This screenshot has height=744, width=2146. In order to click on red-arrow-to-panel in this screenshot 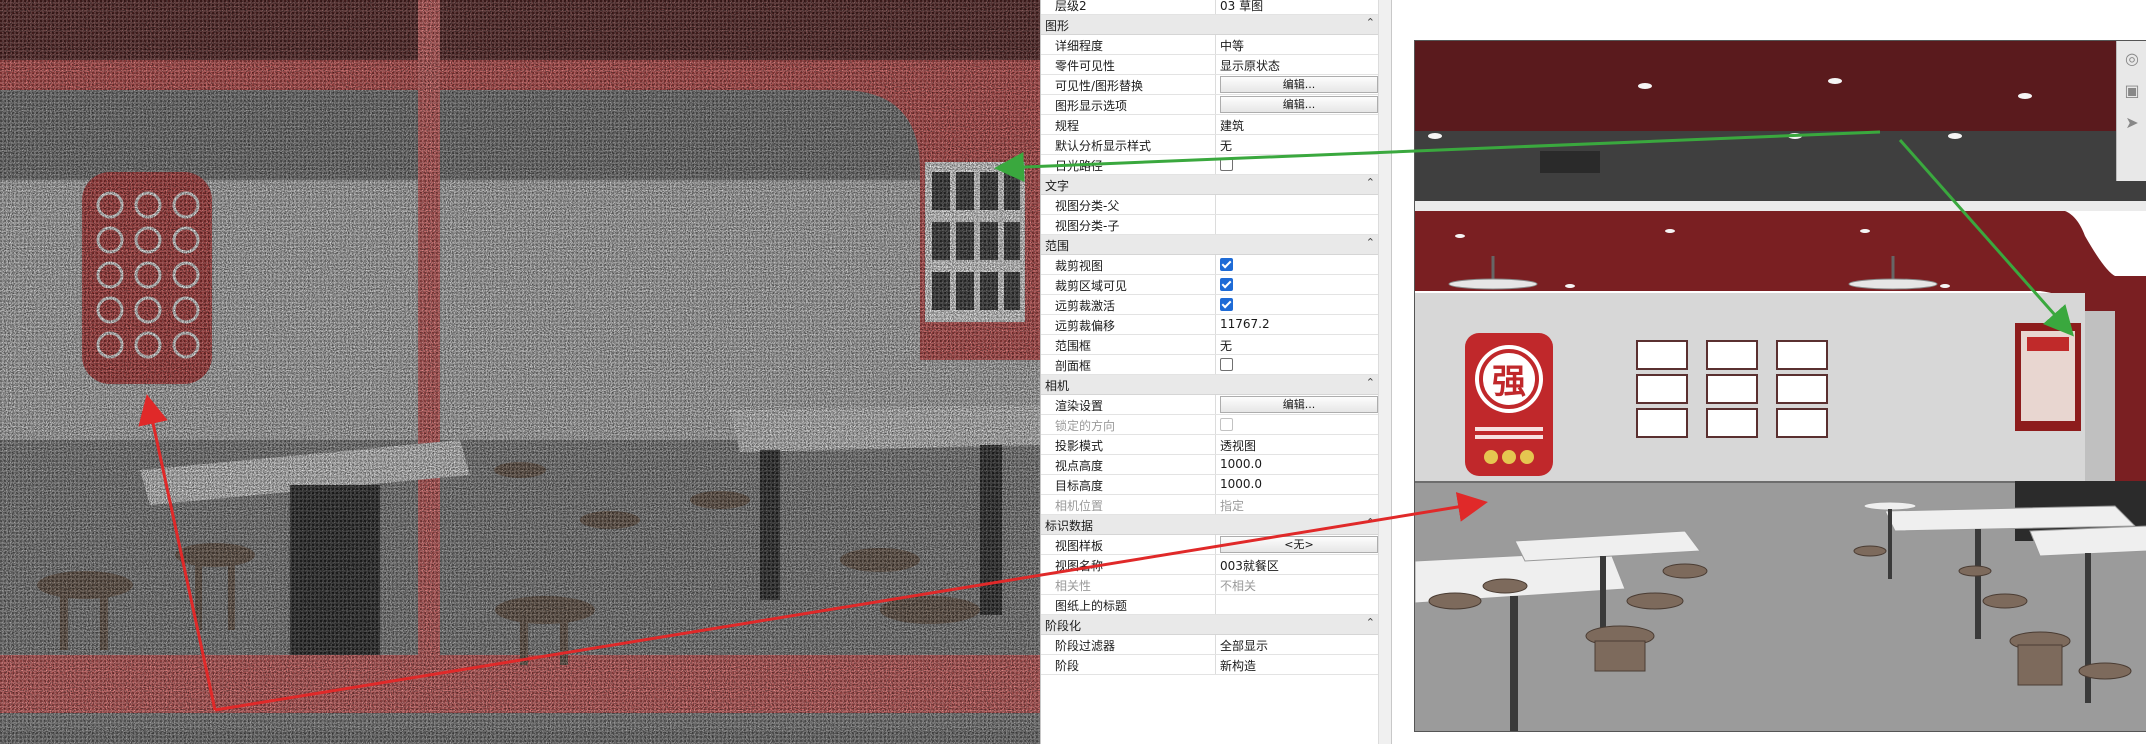, I will do `click(177, 552)`.